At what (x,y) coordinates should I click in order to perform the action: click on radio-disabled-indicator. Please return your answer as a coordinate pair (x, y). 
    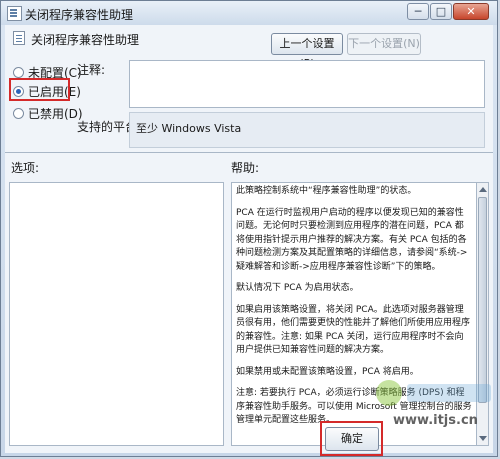
    Looking at the image, I should click on (18, 113).